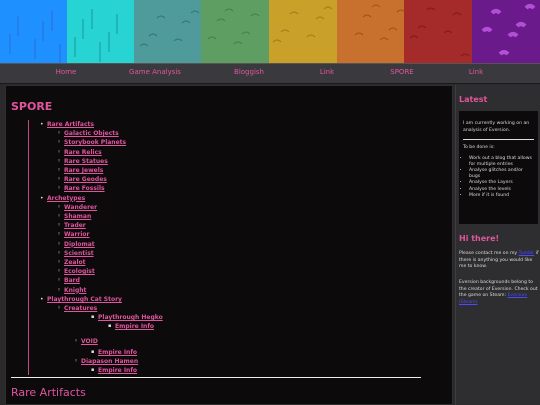  Describe the element at coordinates (243, 152) in the screenshot. I see `toc-item: Rare Relics` at that location.